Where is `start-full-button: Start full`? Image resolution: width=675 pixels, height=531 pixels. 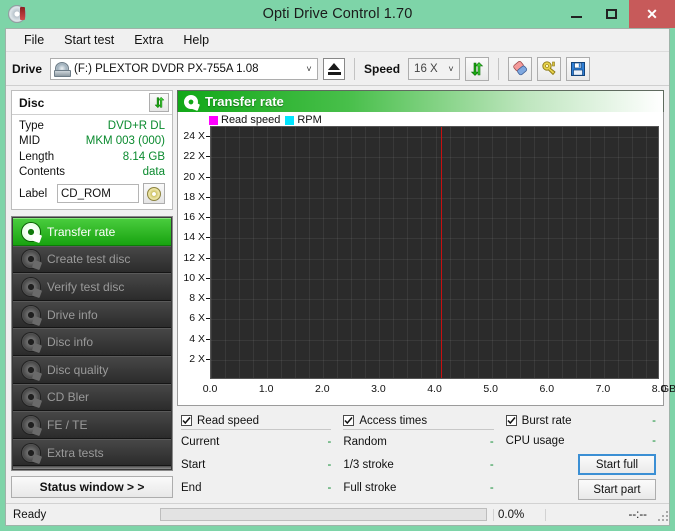 start-full-button: Start full is located at coordinates (616, 464).